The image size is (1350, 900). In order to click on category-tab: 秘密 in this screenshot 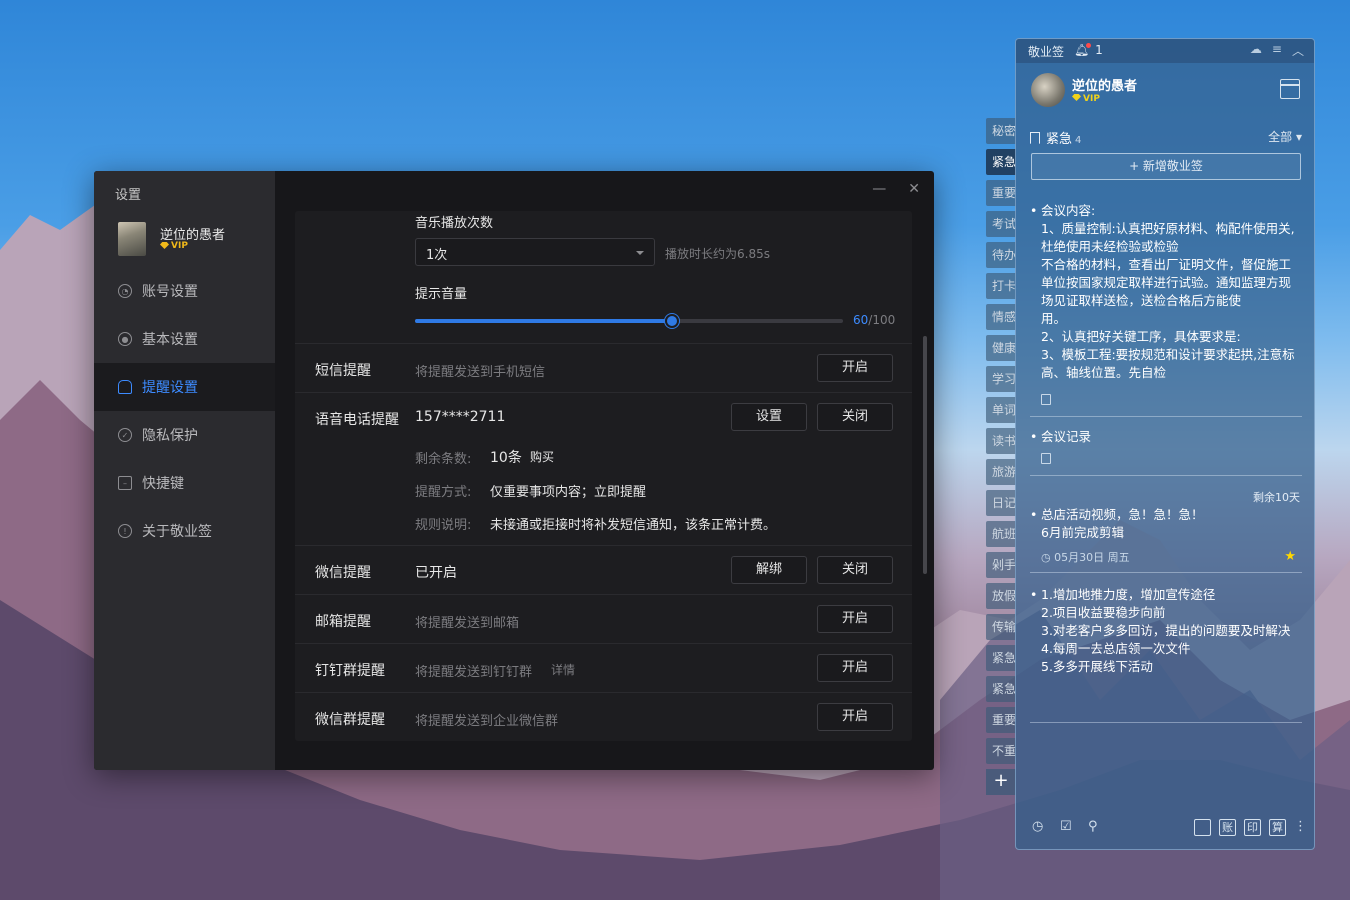, I will do `click(1001, 131)`.